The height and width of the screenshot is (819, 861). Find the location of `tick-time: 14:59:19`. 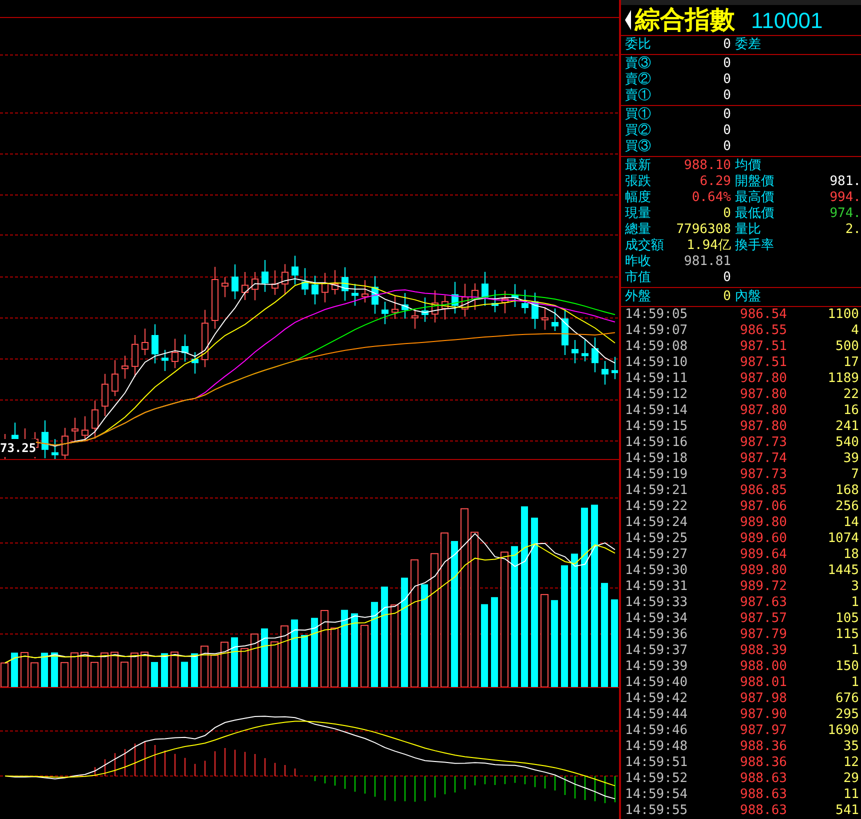

tick-time: 14:59:19 is located at coordinates (657, 475).